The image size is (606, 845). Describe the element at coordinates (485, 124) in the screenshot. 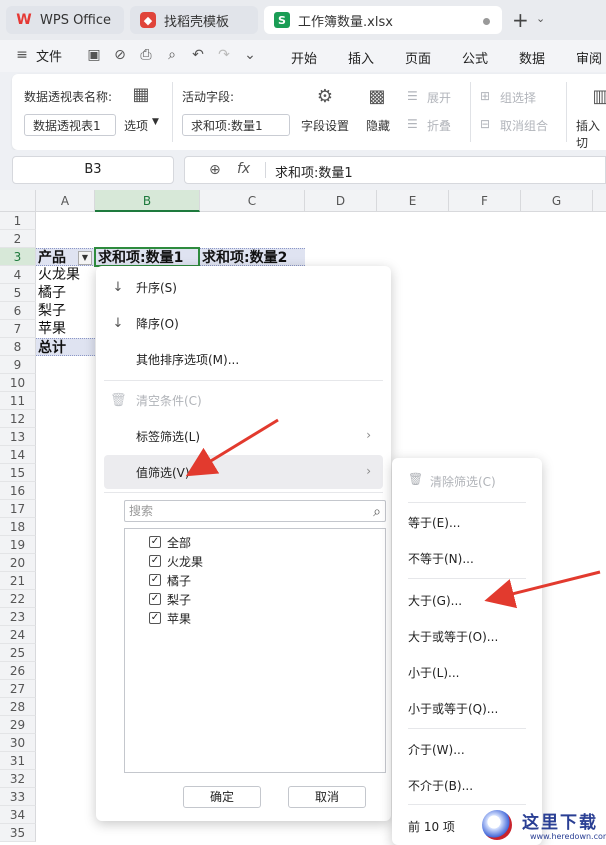

I see `ungroup-icon: ⊟` at that location.